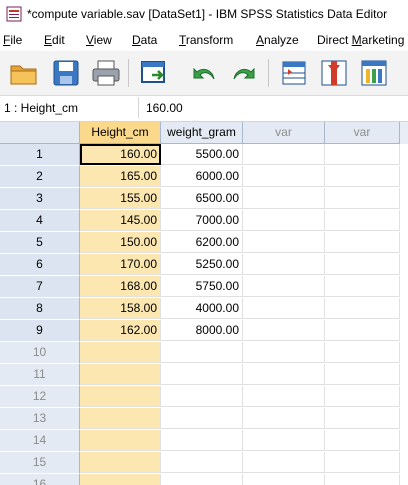  Describe the element at coordinates (202, 198) in the screenshot. I see `cell-weight-gram: 6500.00` at that location.